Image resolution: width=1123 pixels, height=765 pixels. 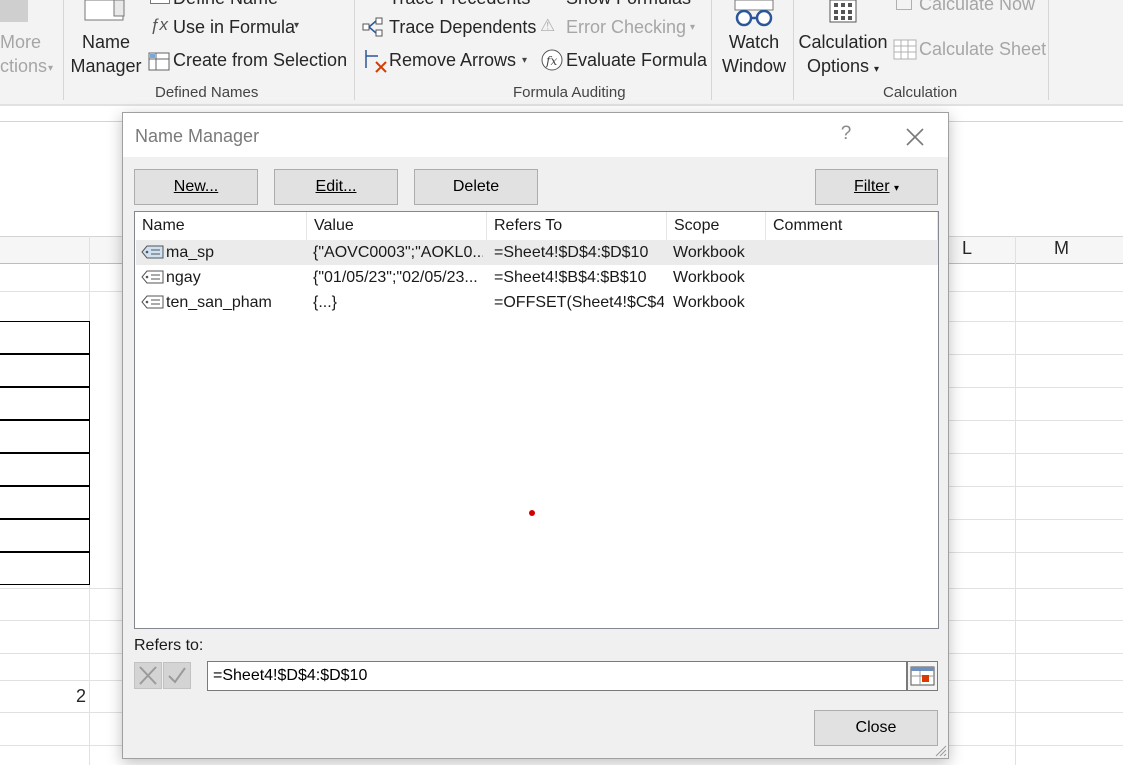 What do you see at coordinates (325, 302) in the screenshot?
I see `row-value: {...}` at bounding box center [325, 302].